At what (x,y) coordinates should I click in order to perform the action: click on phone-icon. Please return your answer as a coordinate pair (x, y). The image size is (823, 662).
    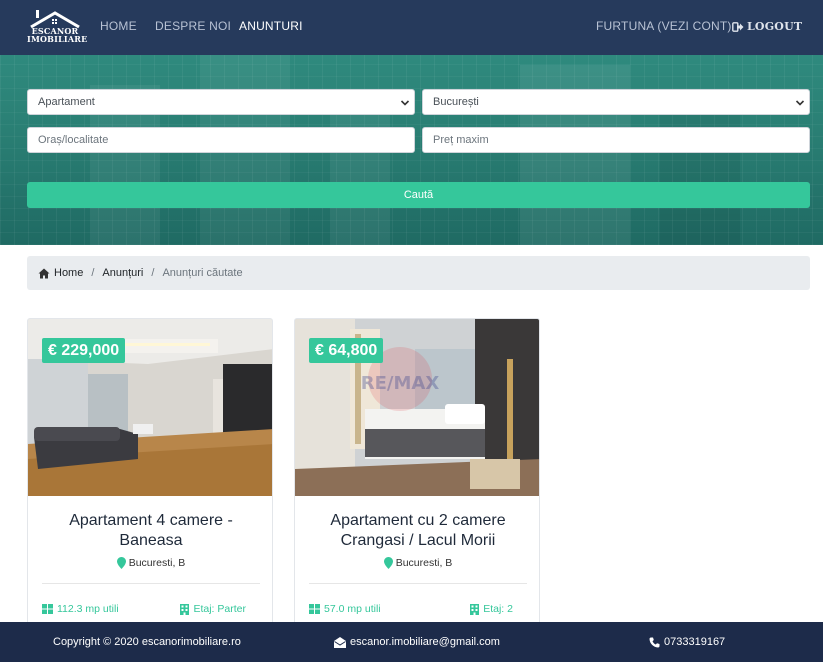
    Looking at the image, I should click on (654, 642).